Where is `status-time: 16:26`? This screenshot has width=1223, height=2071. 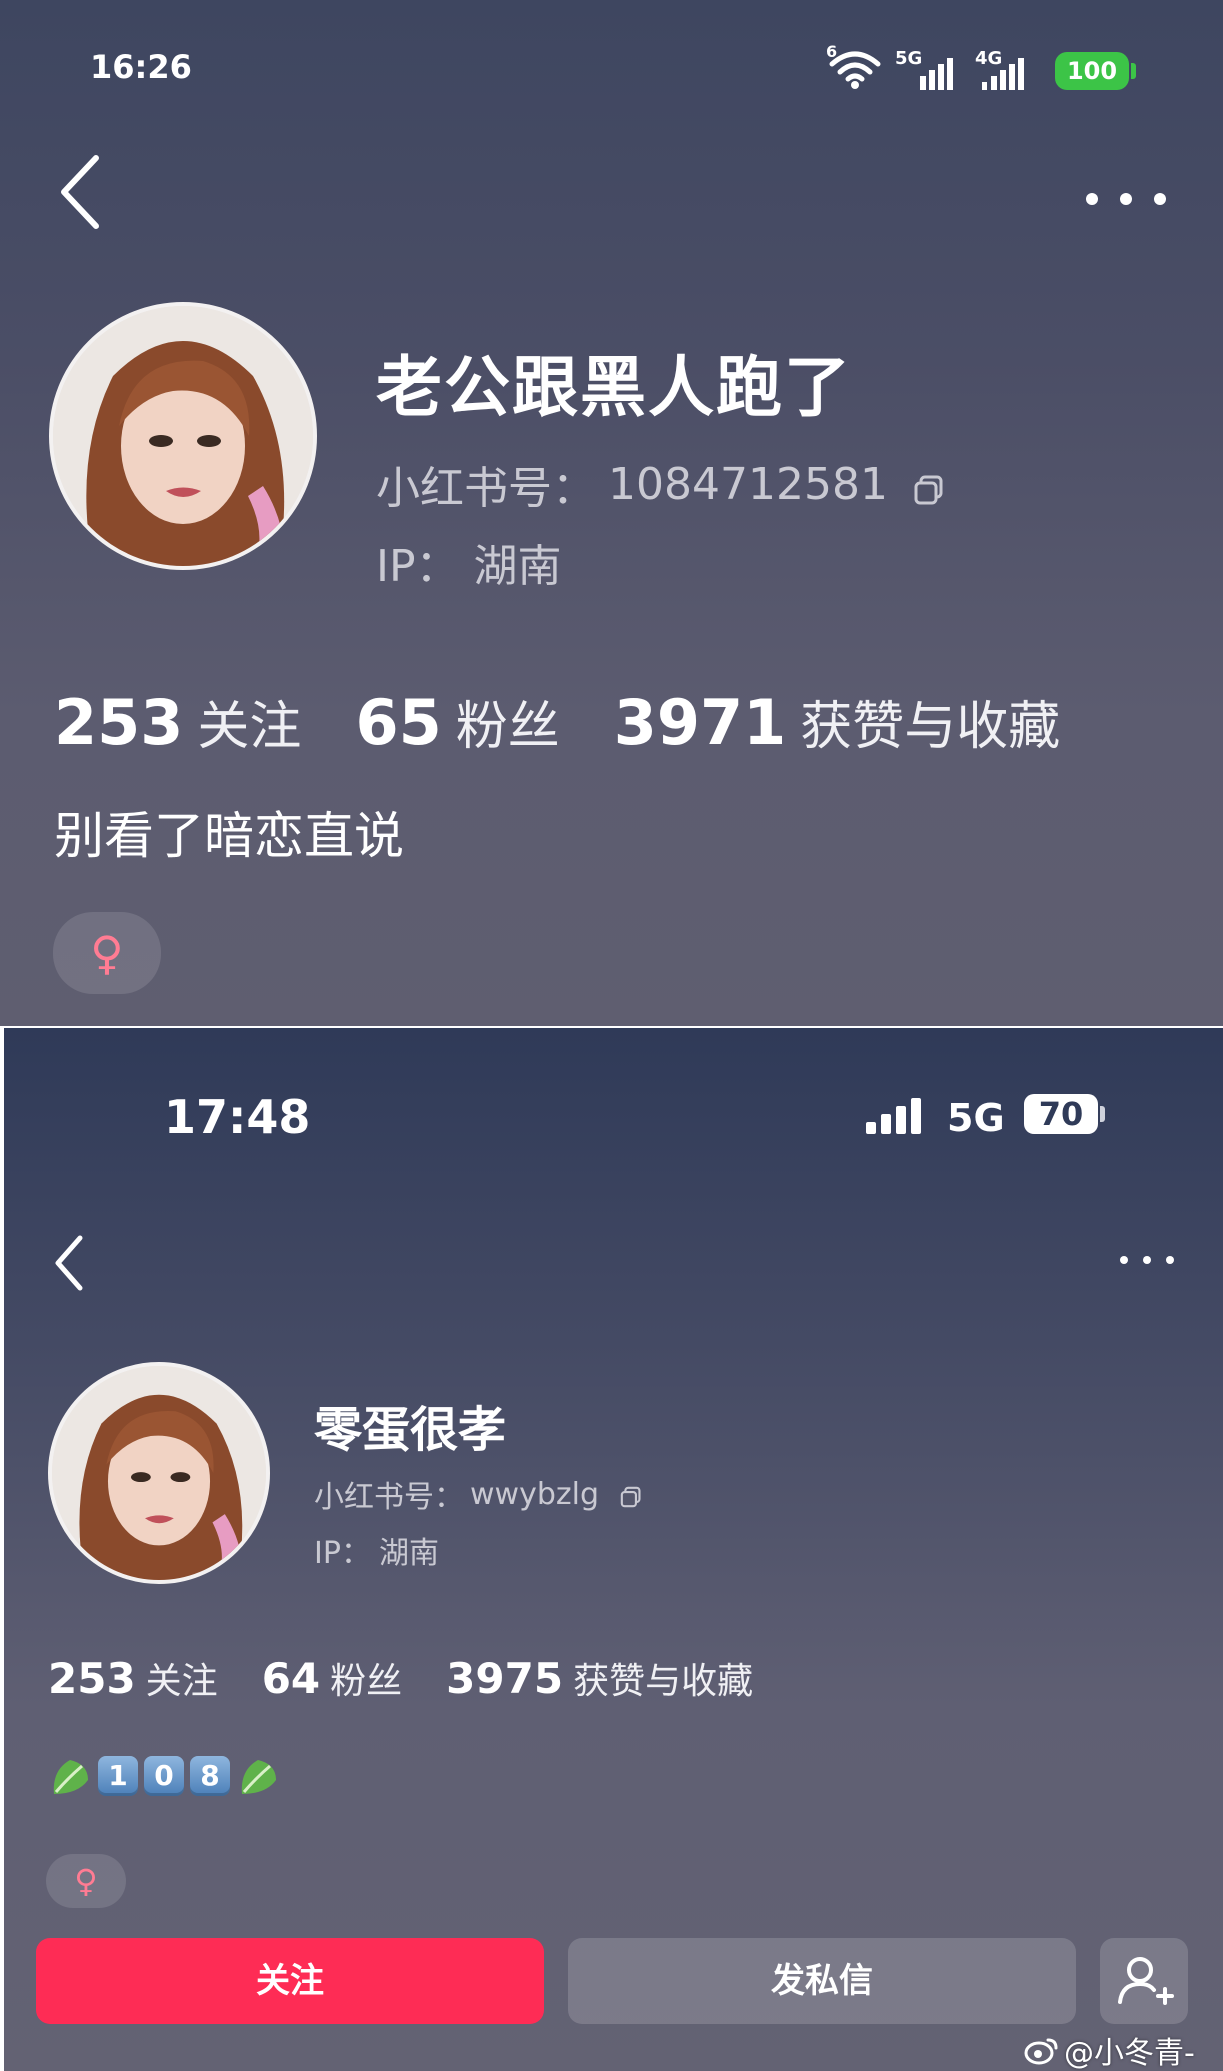
status-time: 16:26 is located at coordinates (141, 67).